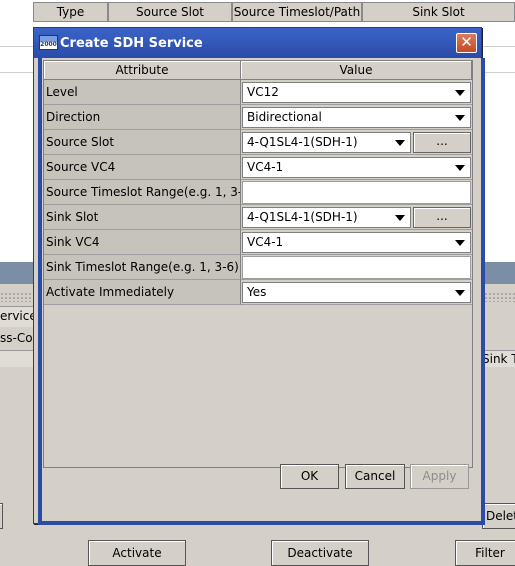 The width and height of the screenshot is (515, 566). Describe the element at coordinates (466, 43) in the screenshot. I see `close-icon: ✕` at that location.